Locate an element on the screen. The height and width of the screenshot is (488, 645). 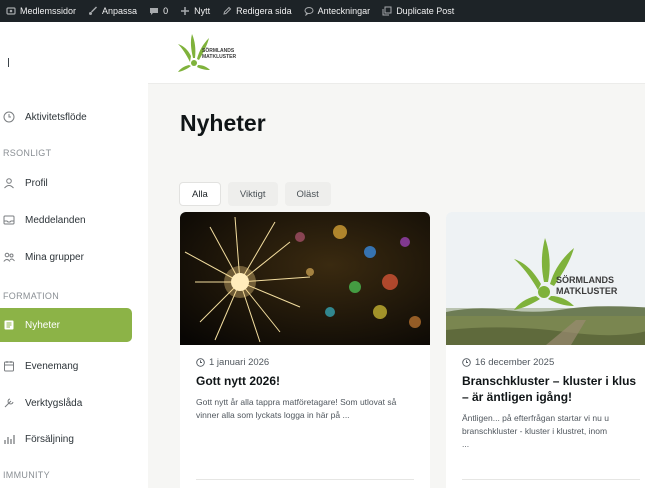
sidebar-item-sales: Försäljning is located at coordinates (66, 439).